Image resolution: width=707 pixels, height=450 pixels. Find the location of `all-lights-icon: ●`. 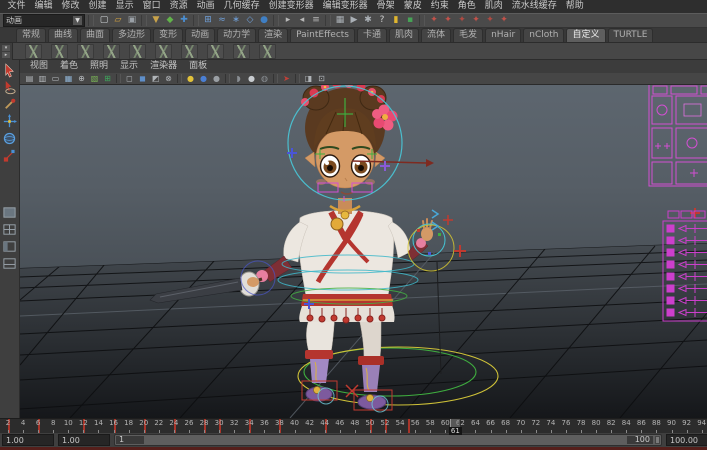

all-lights-icon: ● is located at coordinates (203, 78).